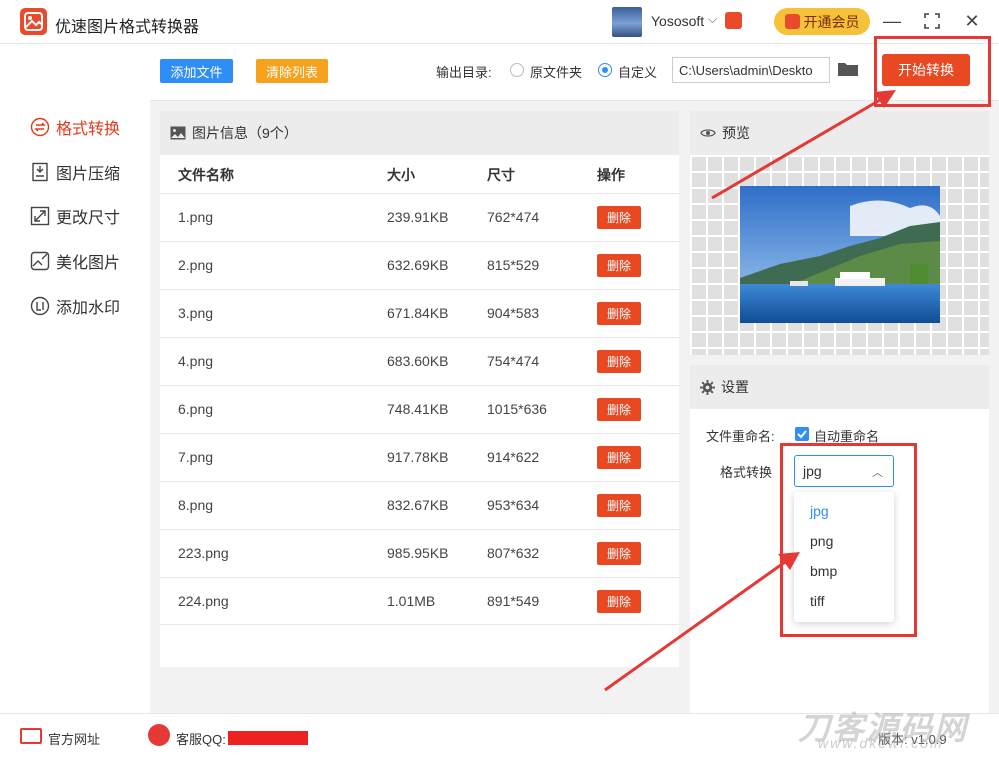 This screenshot has height=758, width=999. What do you see at coordinates (74, 738) in the screenshot?
I see `official-site-link: 官方网址` at bounding box center [74, 738].